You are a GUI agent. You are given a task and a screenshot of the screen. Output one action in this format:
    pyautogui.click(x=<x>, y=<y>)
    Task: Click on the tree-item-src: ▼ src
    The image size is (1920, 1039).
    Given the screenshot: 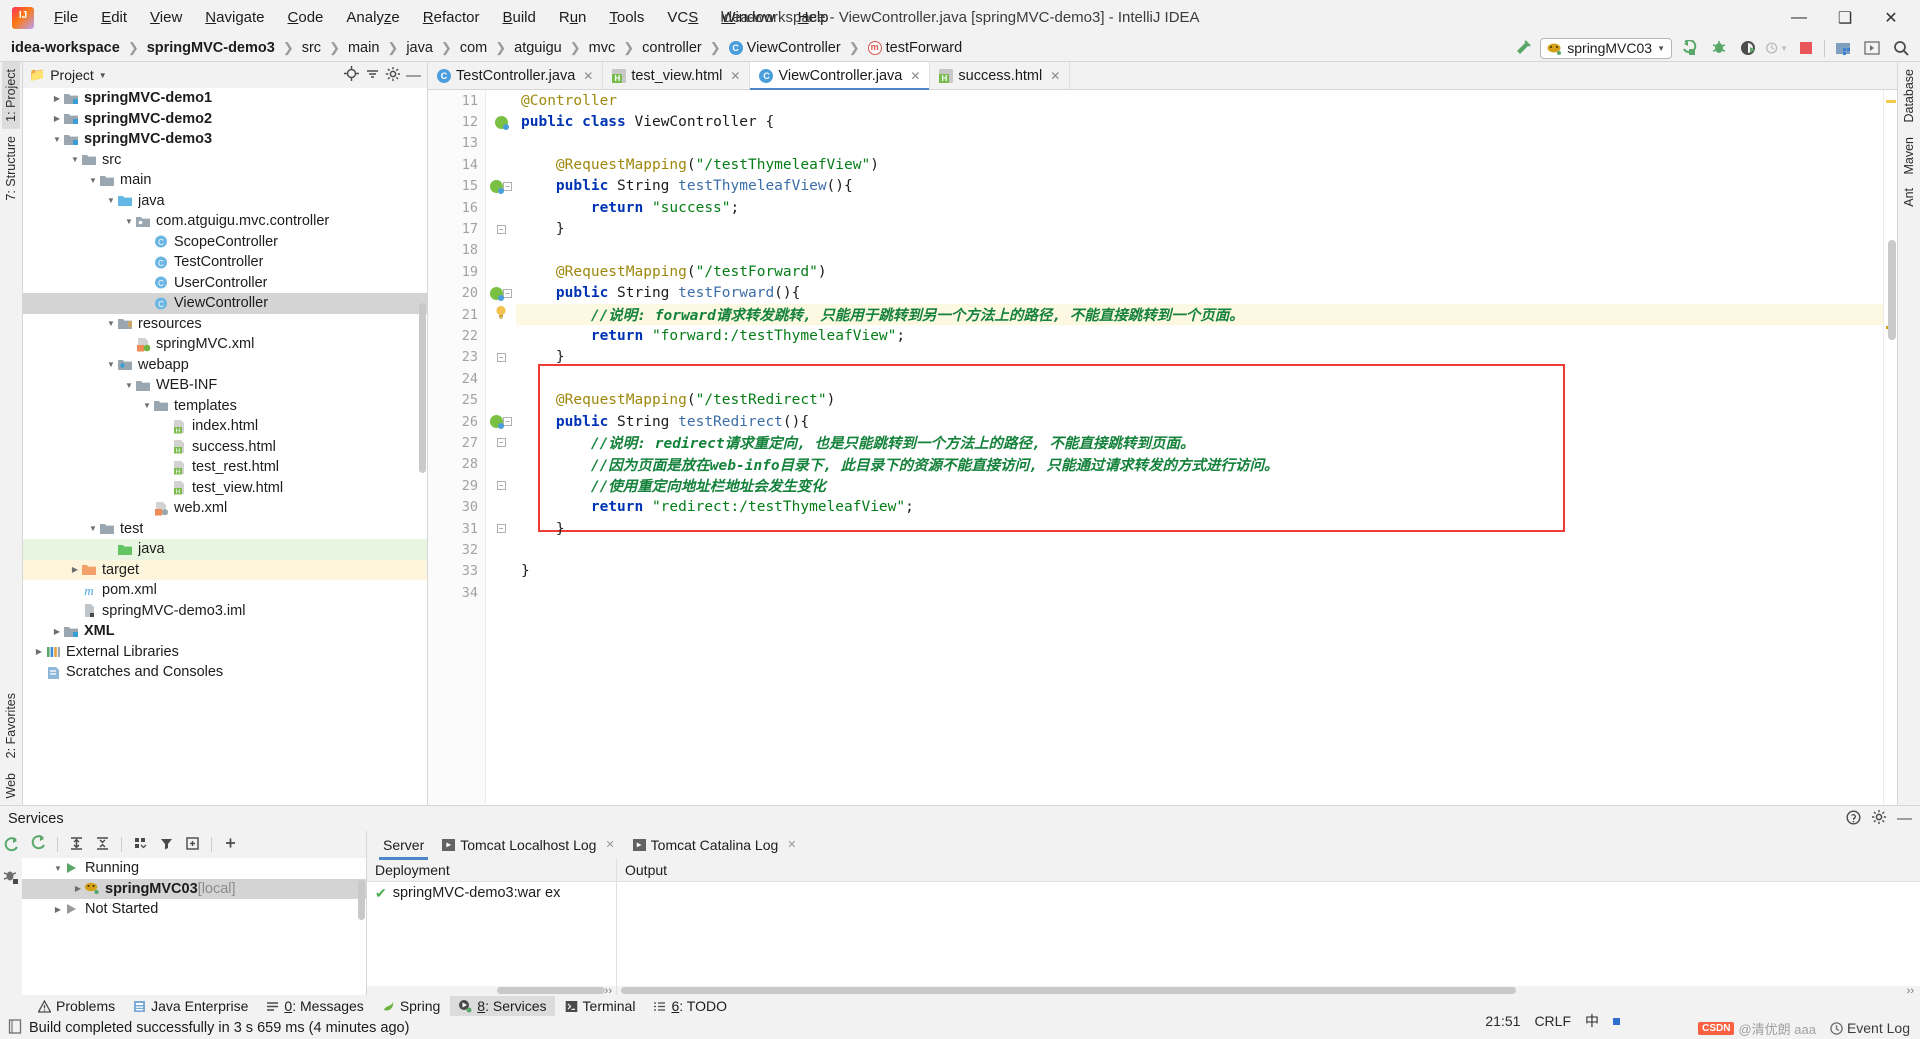 What is the action you would take?
    pyautogui.click(x=225, y=160)
    